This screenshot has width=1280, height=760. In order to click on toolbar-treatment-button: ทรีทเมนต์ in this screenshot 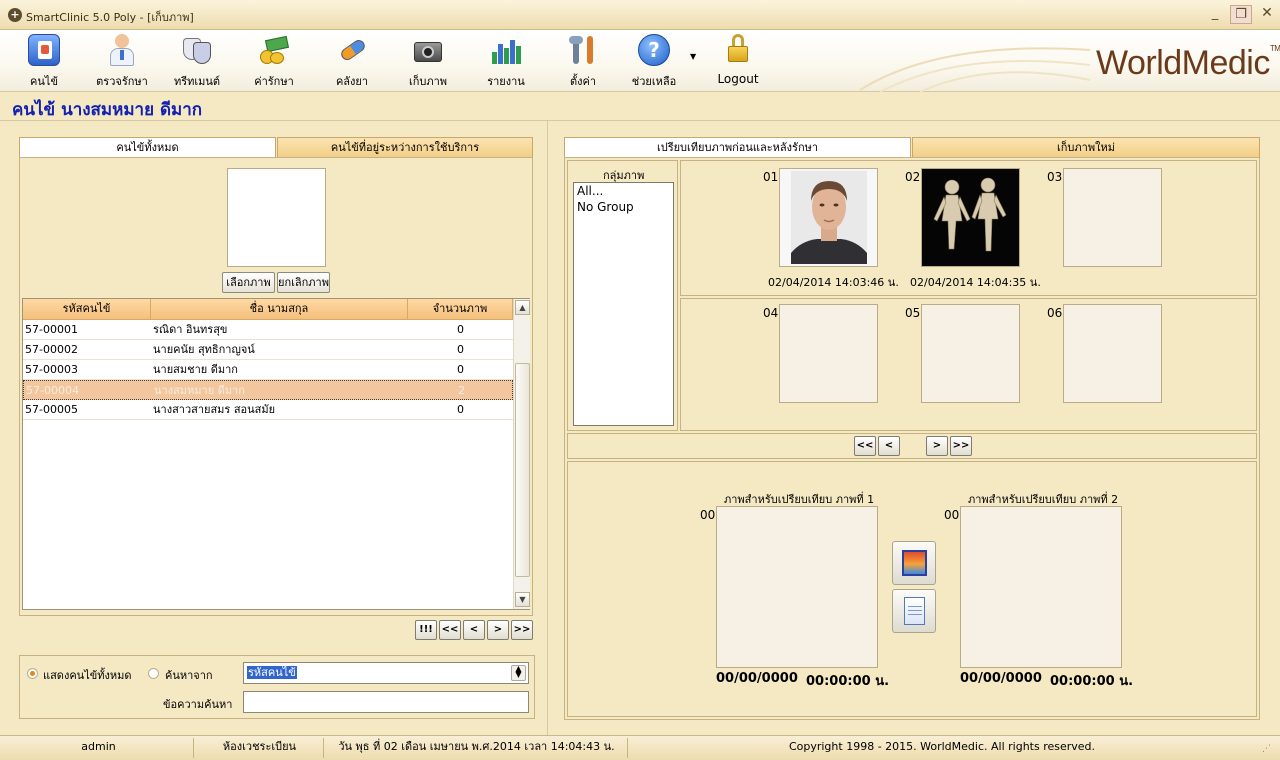, I will do `click(197, 62)`.